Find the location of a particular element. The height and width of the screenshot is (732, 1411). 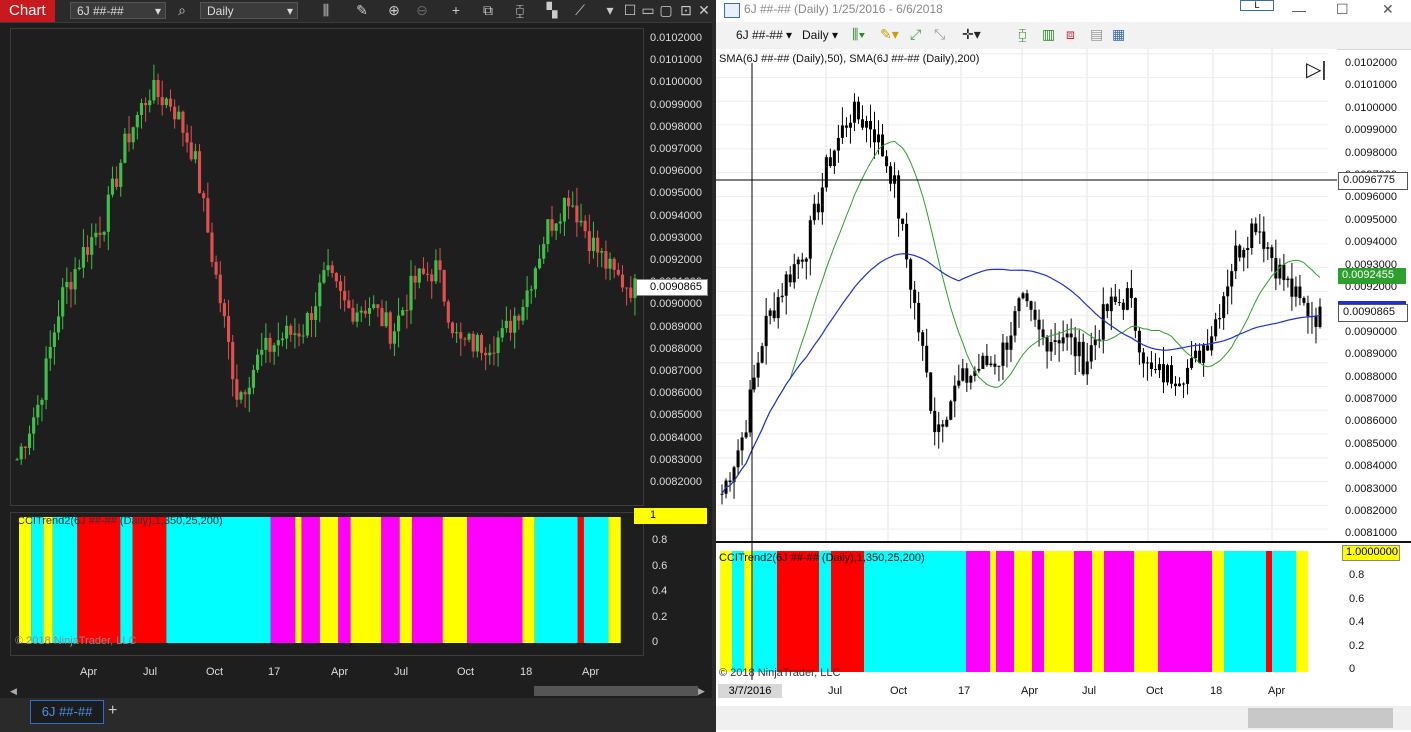

strategies-icon: ▚ is located at coordinates (552, 10).